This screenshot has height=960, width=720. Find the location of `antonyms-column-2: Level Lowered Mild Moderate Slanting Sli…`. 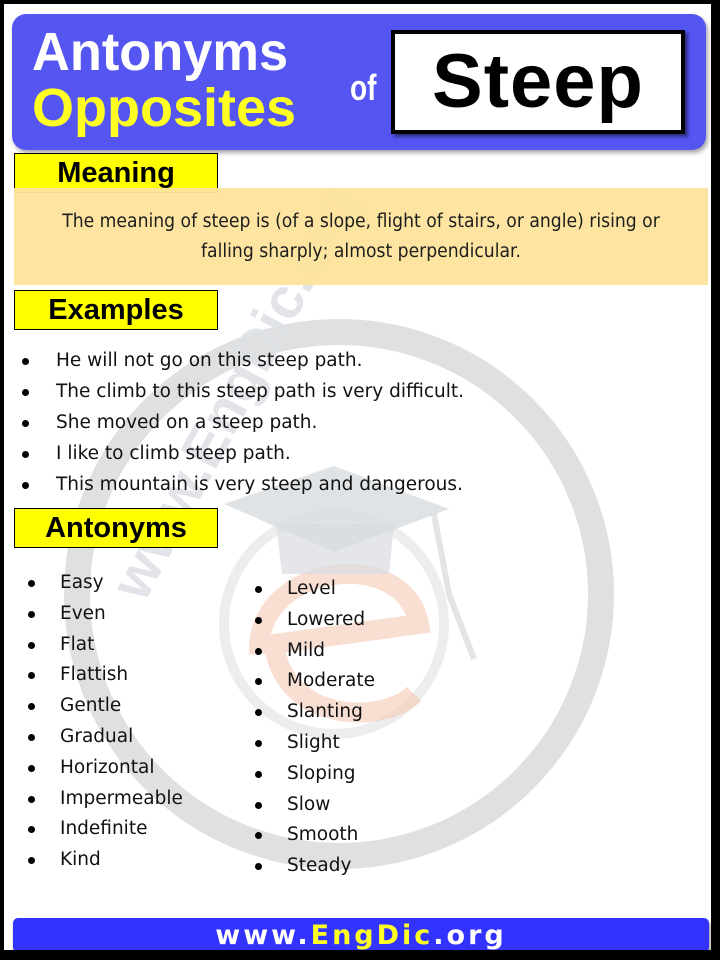

antonyms-column-2: Level Lowered Mild Moderate Slanting Sli… is located at coordinates (314, 728).